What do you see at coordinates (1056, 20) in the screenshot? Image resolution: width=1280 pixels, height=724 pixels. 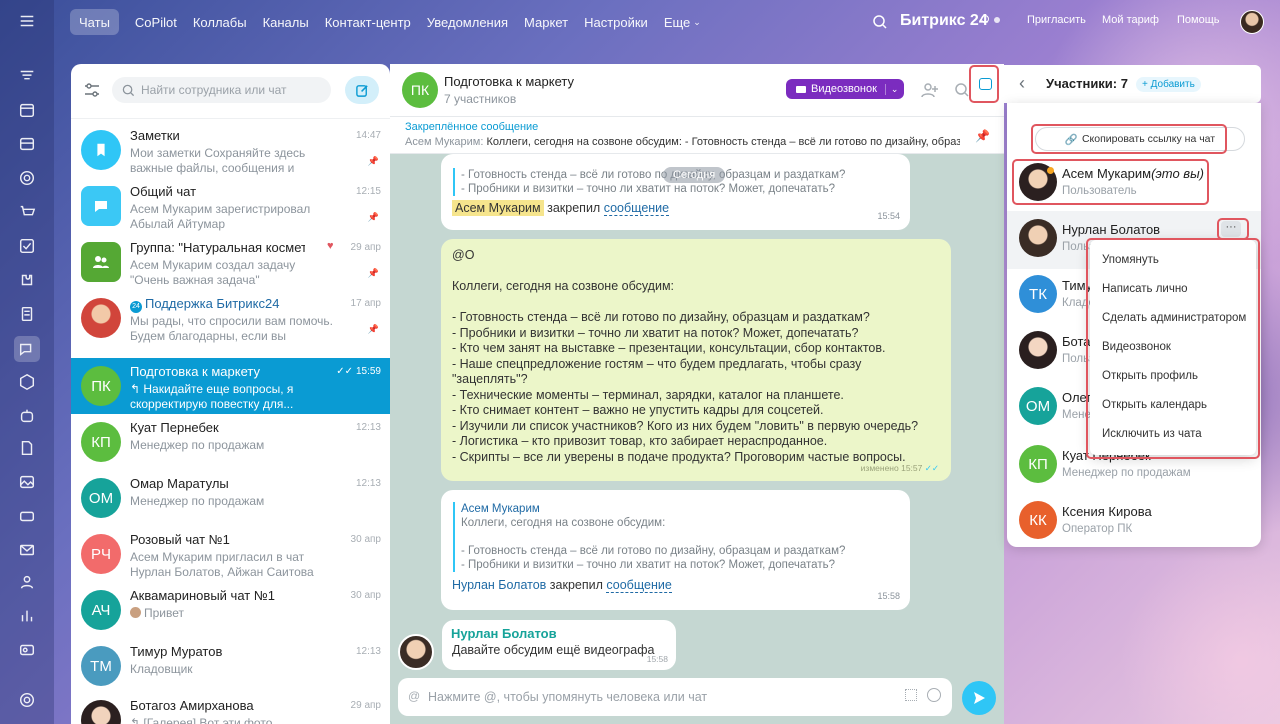 I see `invite-link: Пригласить` at bounding box center [1056, 20].